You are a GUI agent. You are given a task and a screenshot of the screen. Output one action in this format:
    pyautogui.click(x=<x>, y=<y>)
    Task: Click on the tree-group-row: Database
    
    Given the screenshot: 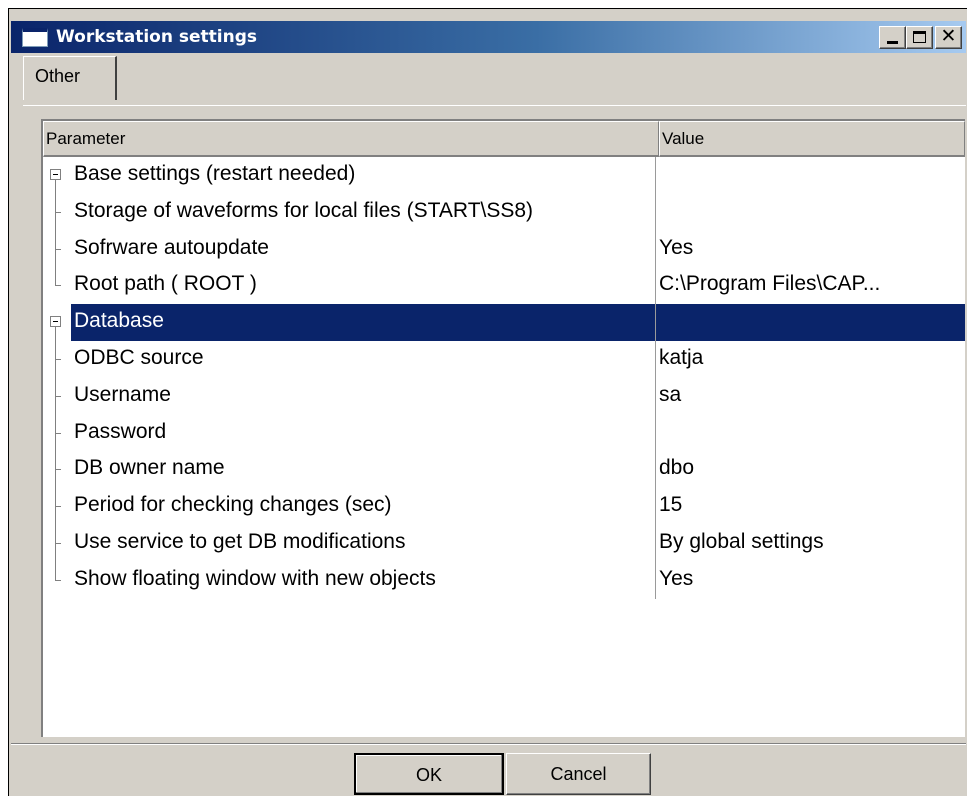 What is the action you would take?
    pyautogui.click(x=504, y=323)
    